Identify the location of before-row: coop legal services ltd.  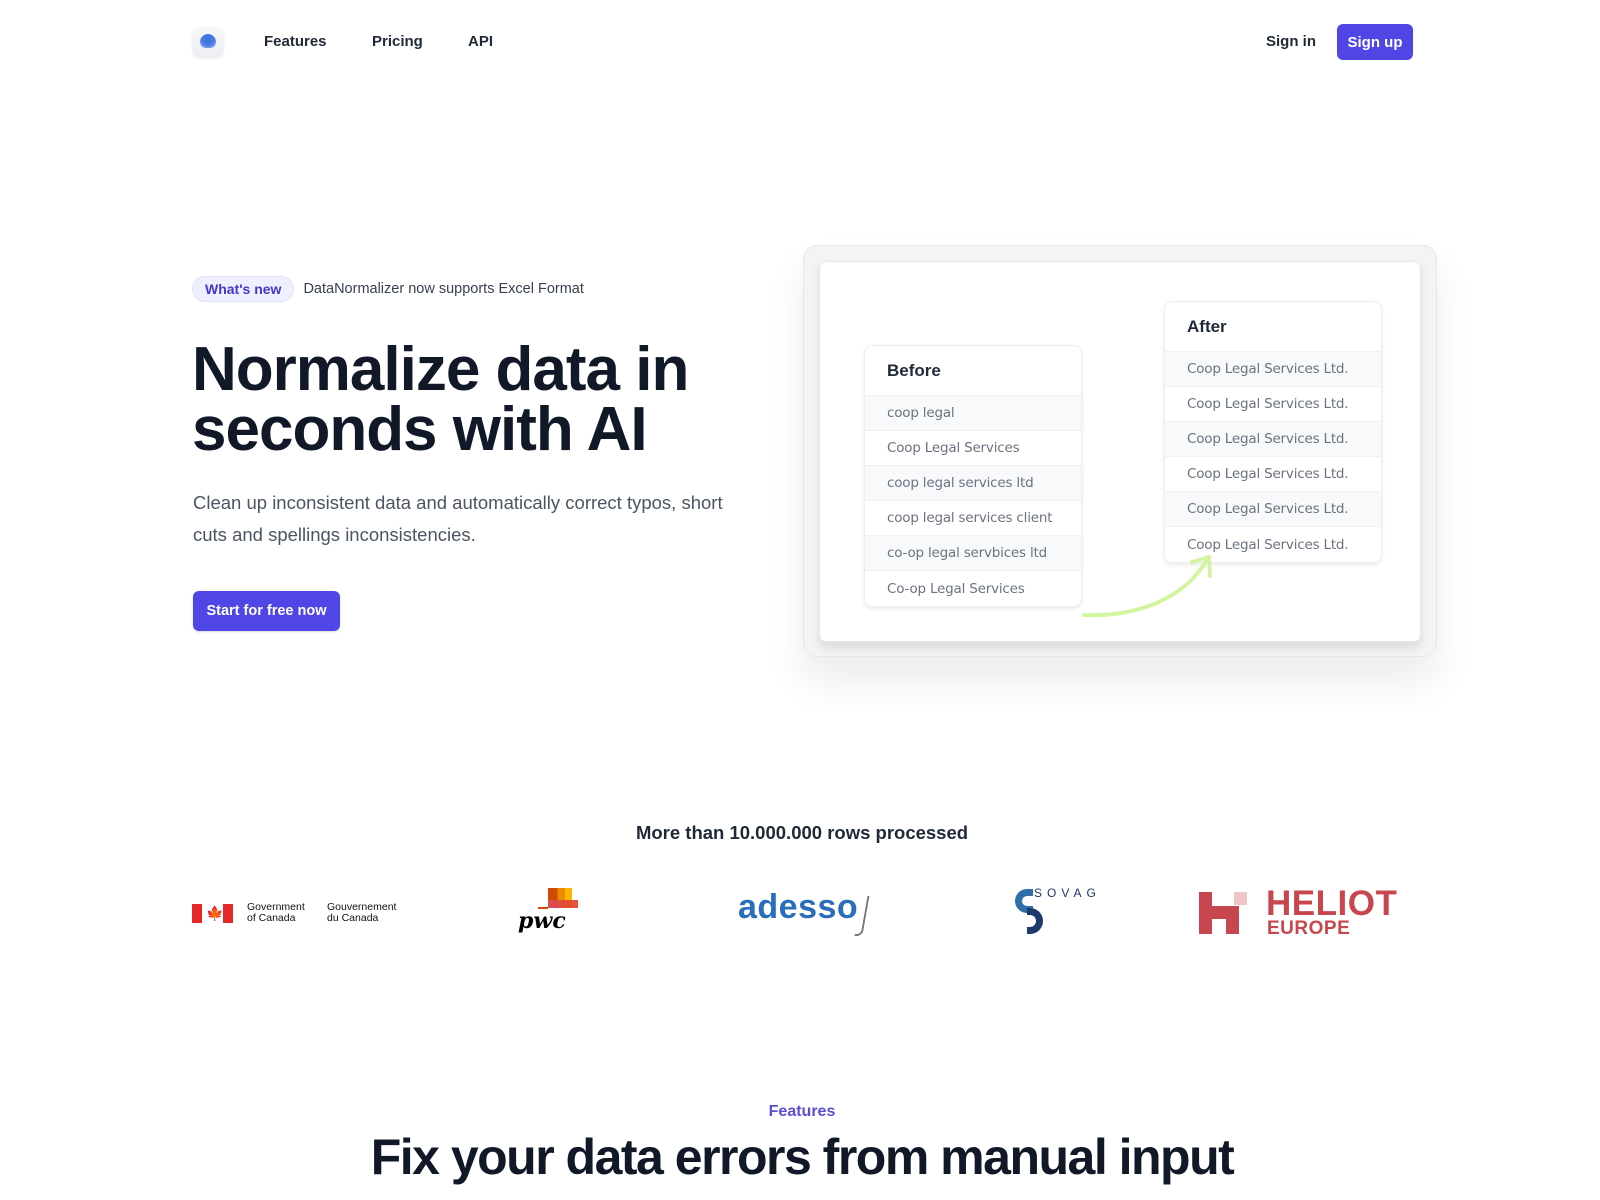
(973, 483).